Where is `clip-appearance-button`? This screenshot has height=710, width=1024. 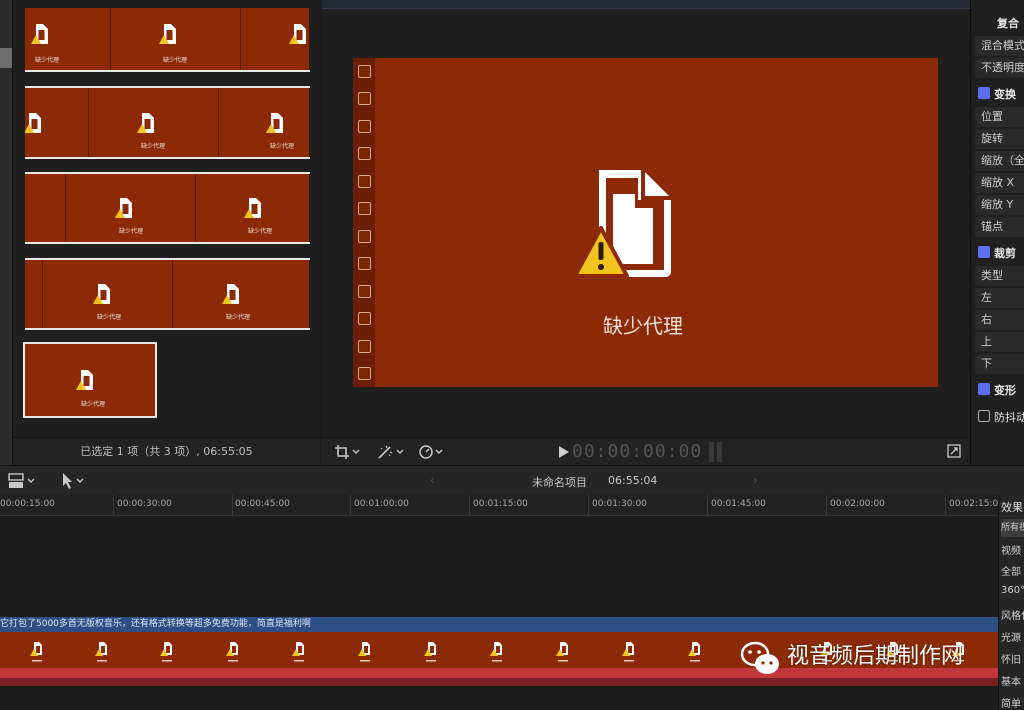 clip-appearance-button is located at coordinates (23, 483).